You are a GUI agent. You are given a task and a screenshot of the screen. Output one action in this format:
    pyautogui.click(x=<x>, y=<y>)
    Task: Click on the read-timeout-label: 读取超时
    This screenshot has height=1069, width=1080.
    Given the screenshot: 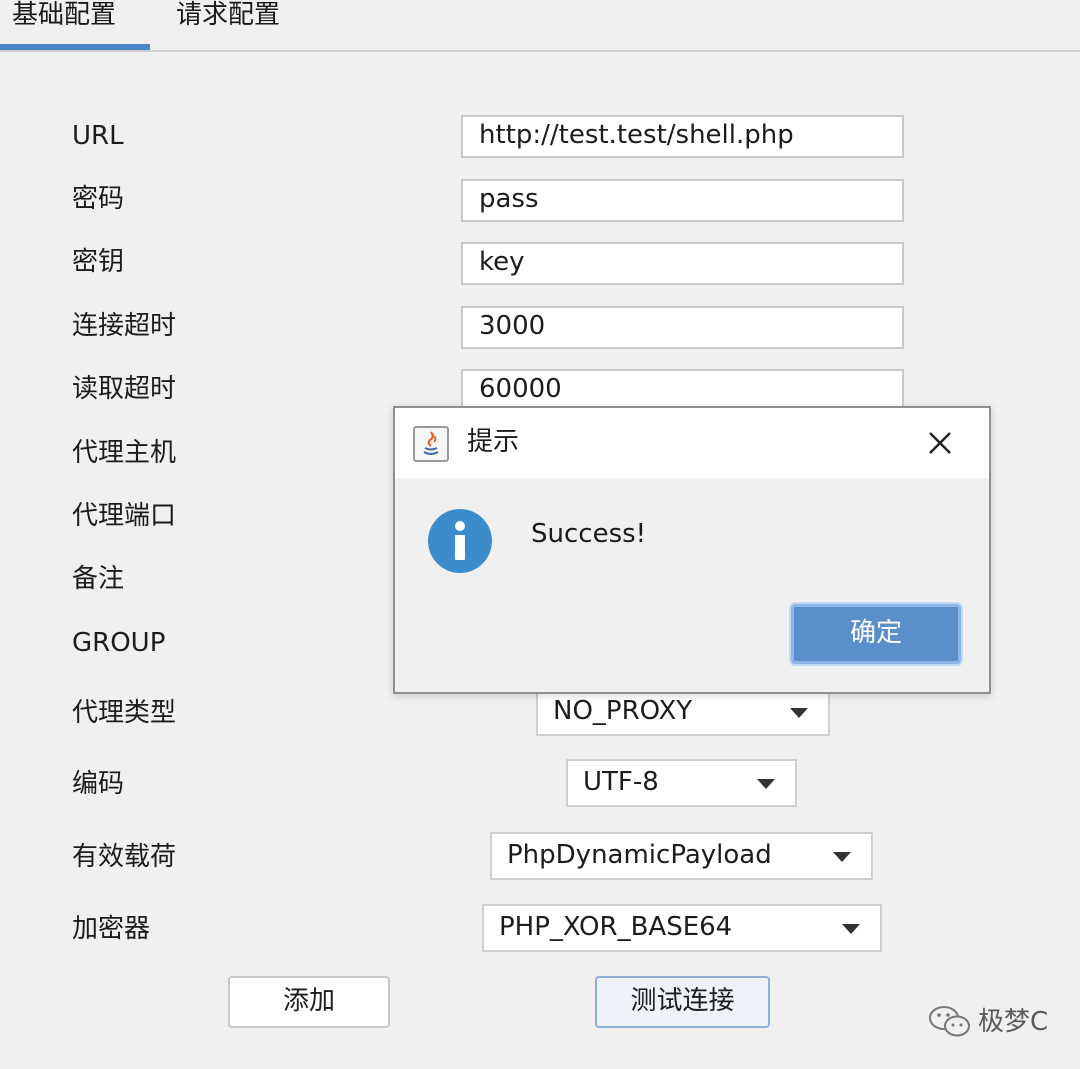 What is the action you would take?
    pyautogui.click(x=124, y=389)
    